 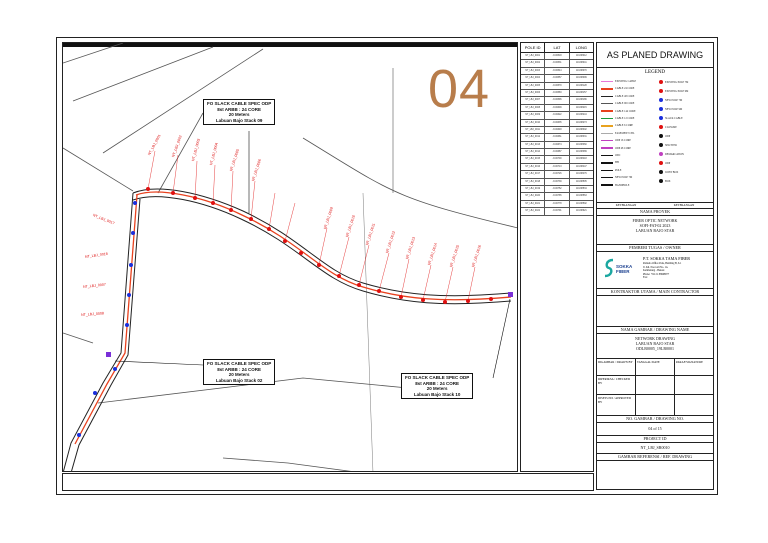 I want to click on legend-label: CABLE 12 CORE, so click(x=625, y=118).